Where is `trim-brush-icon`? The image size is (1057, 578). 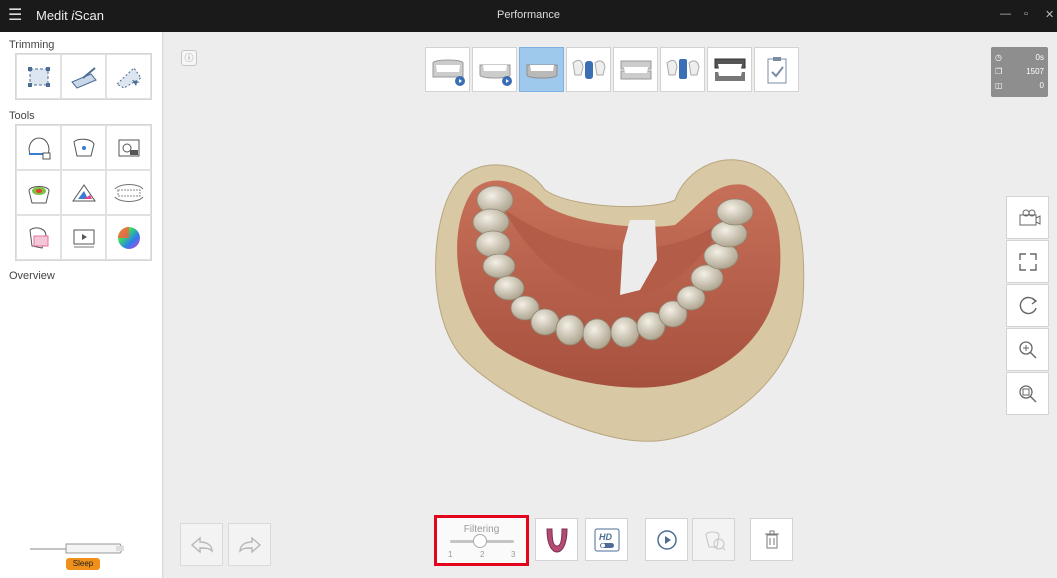 trim-brush-icon is located at coordinates (83, 76).